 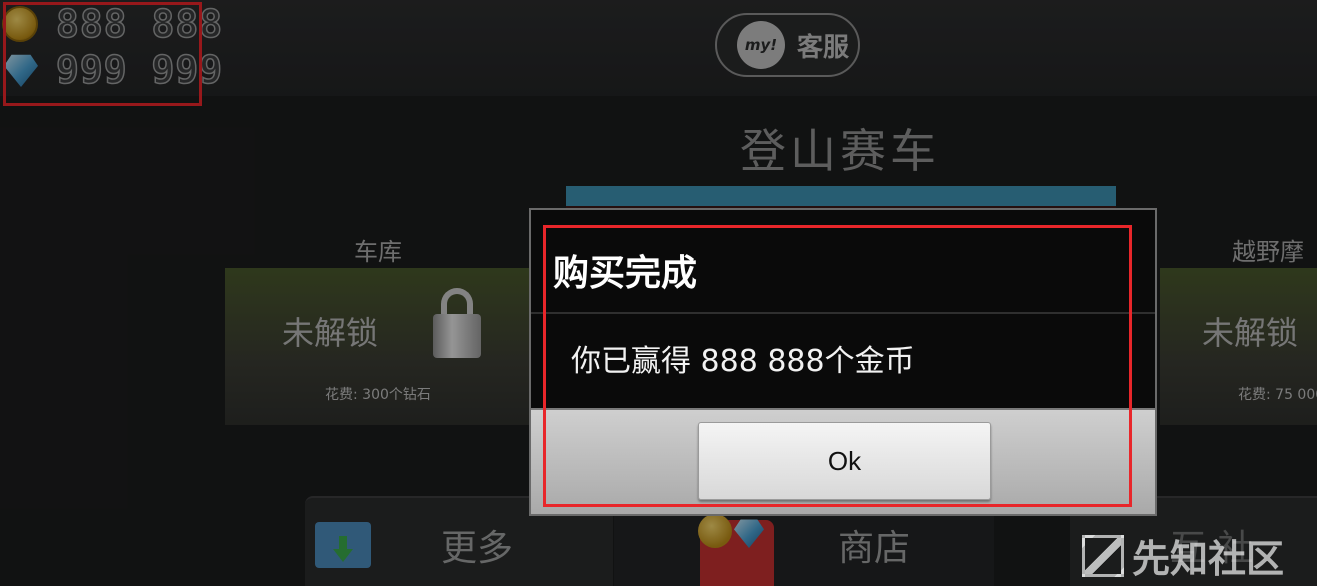 What do you see at coordinates (1208, 559) in the screenshot?
I see `watermark-text: 先知社区` at bounding box center [1208, 559].